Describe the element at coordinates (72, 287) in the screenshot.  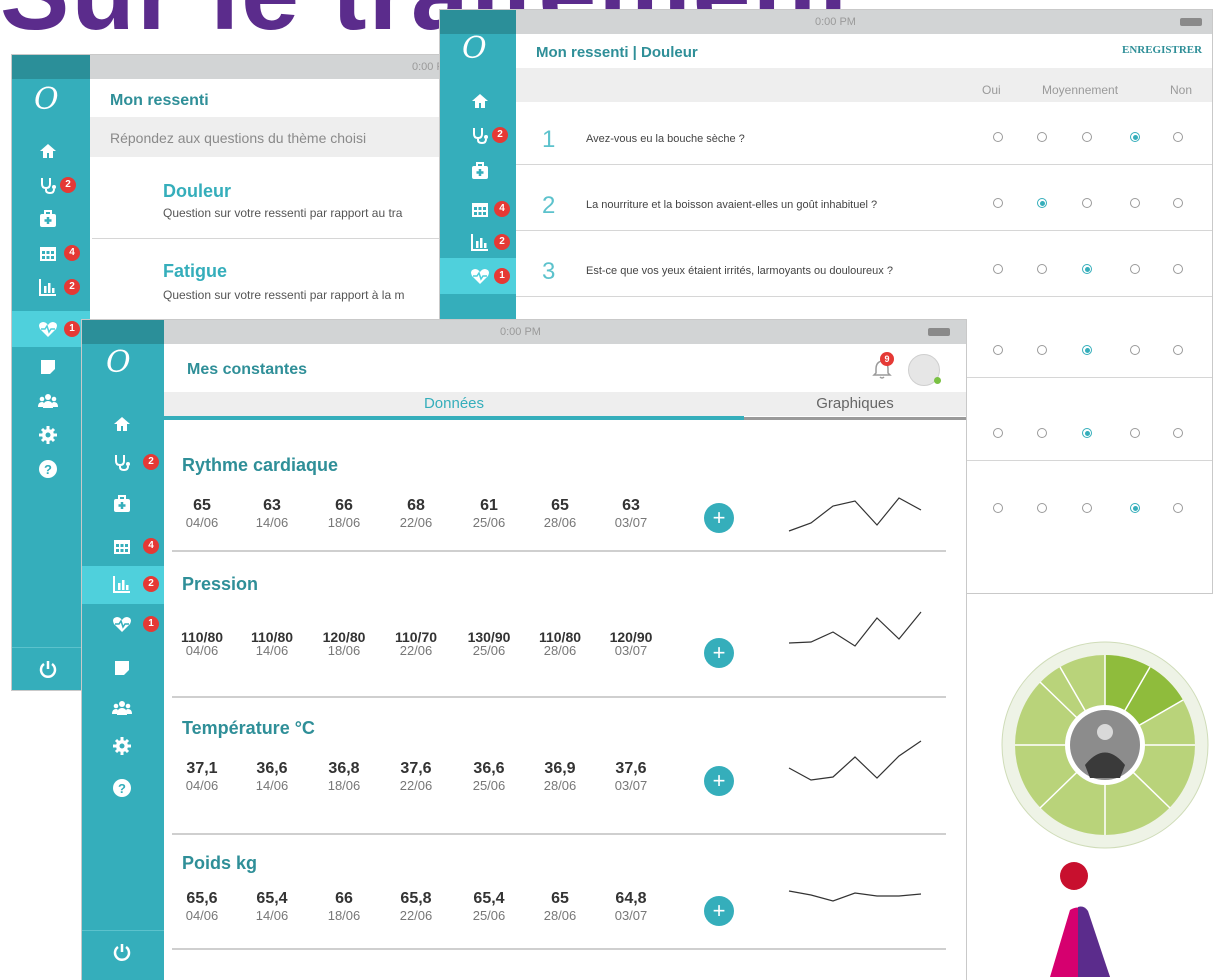
I see `chart-badge: 2` at that location.